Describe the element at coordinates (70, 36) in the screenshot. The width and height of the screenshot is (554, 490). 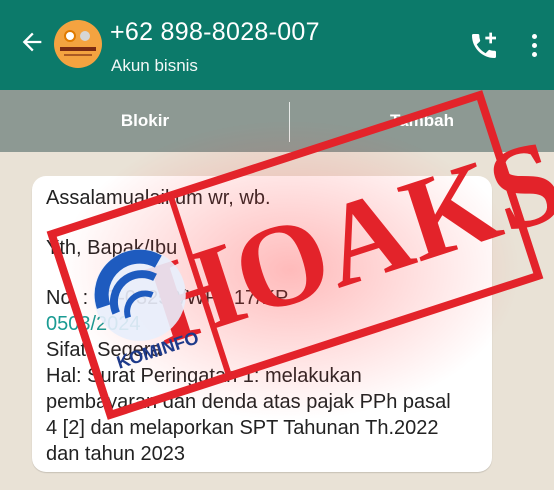
I see `logo-emblem-icon` at that location.